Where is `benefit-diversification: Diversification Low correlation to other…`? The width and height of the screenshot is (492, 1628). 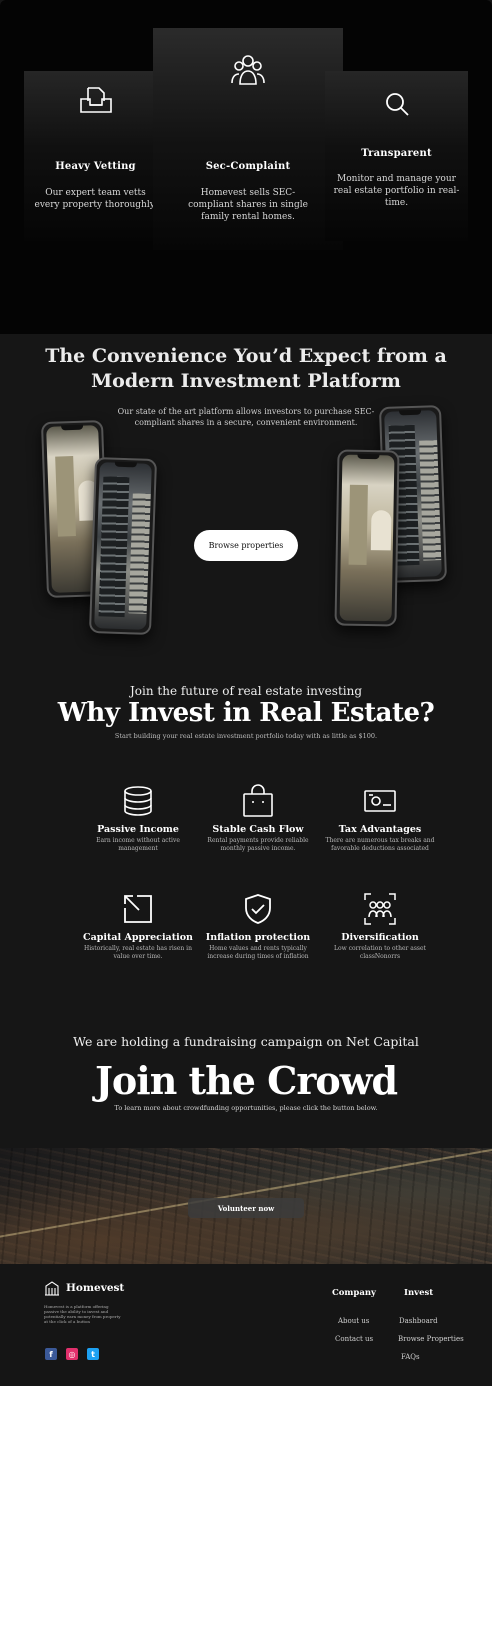
benefit-diversification: Diversification Low correlation to other… is located at coordinates (380, 926).